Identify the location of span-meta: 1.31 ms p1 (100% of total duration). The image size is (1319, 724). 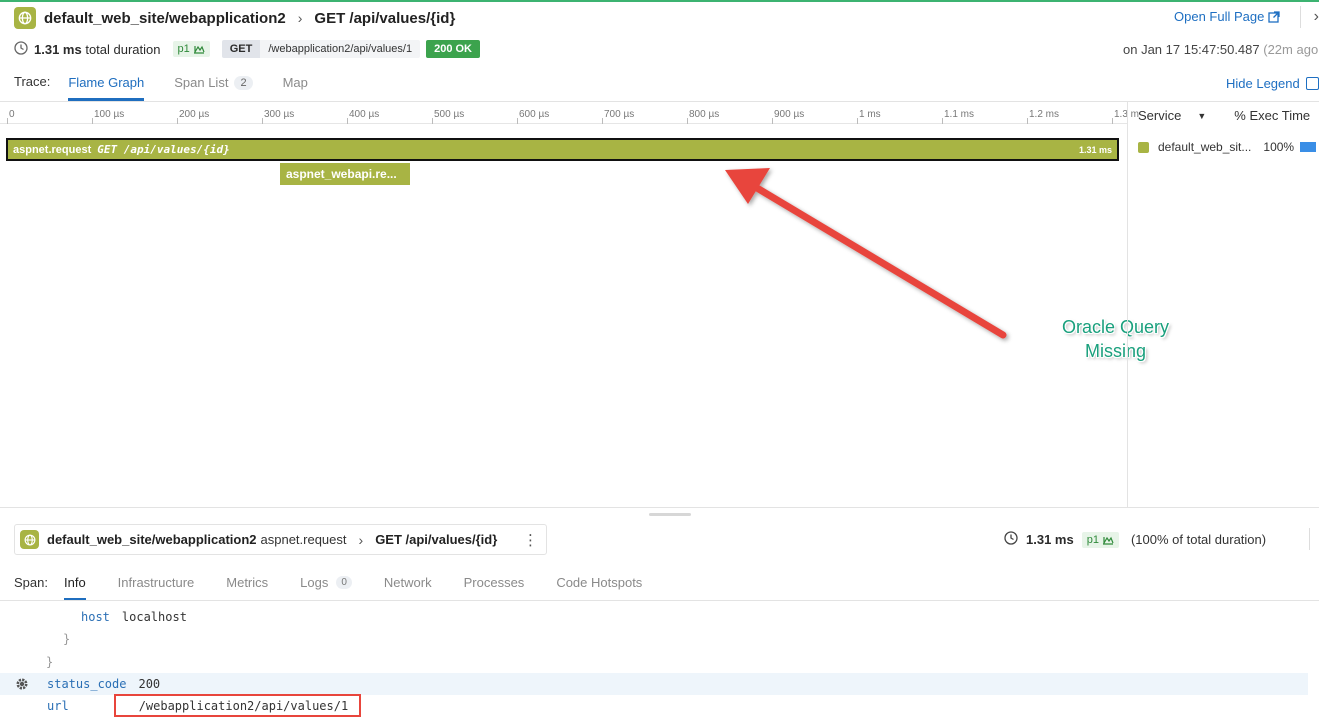
(1135, 539).